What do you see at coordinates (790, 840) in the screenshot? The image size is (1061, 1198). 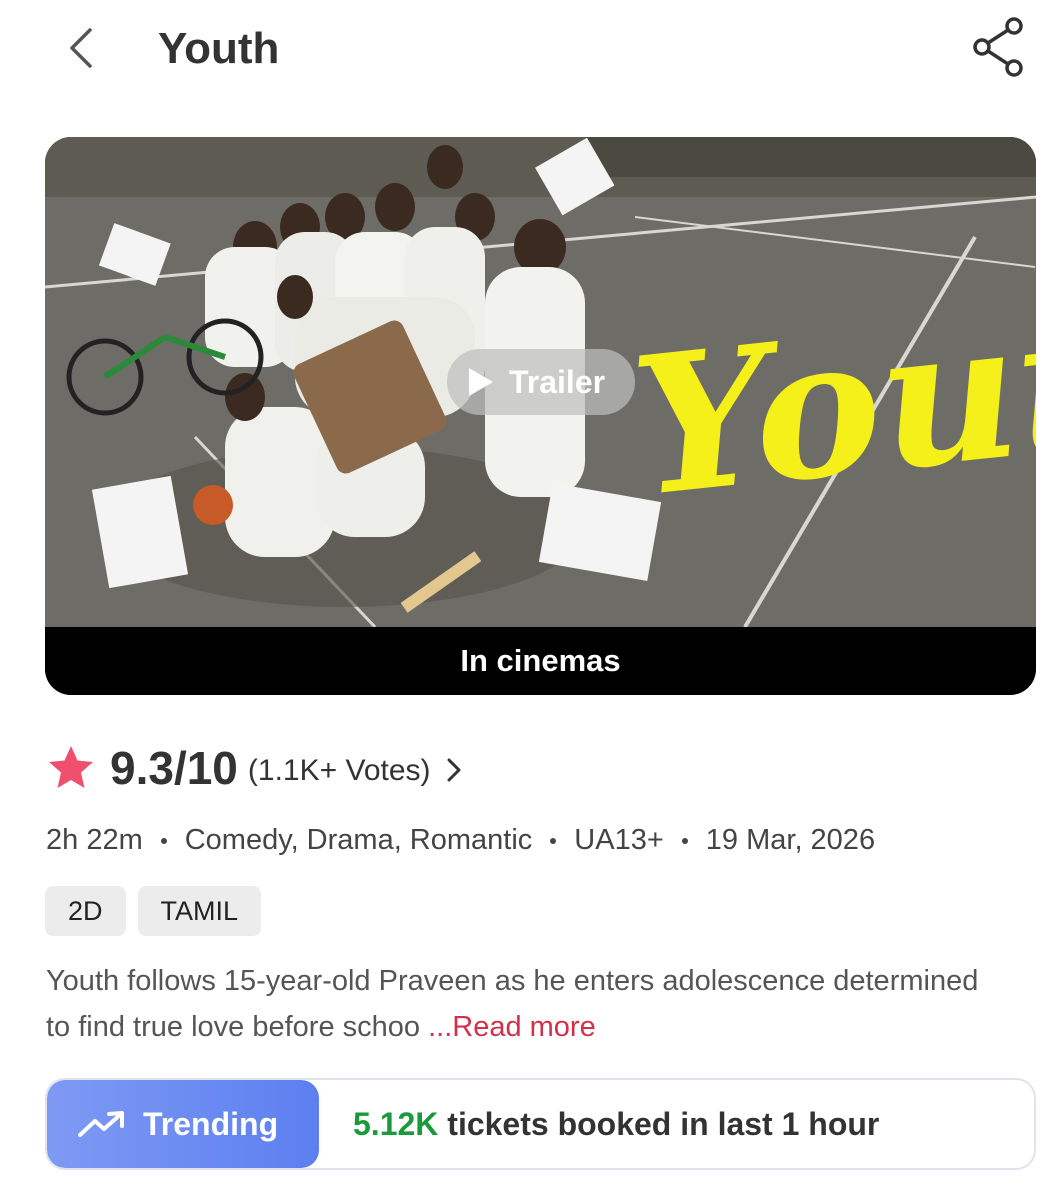 I see `release-date: 19 Mar, 2026` at bounding box center [790, 840].